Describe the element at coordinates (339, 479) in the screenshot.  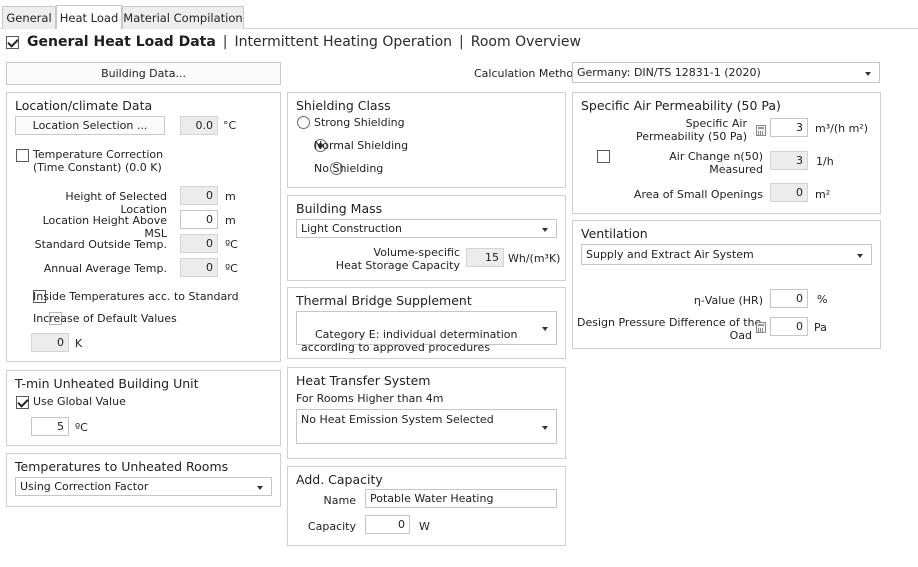
I see `panel-title: Add. Capacity` at that location.